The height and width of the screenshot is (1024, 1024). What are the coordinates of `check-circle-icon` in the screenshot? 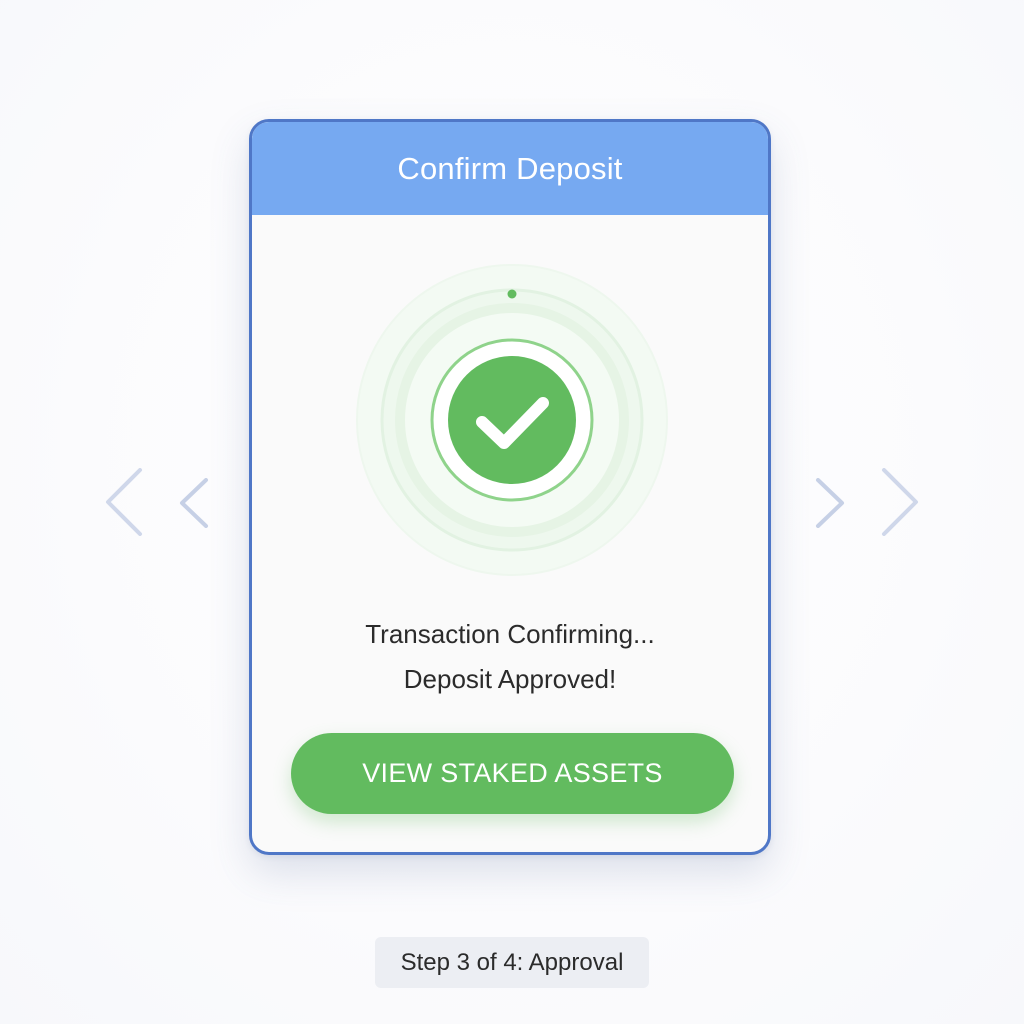 It's located at (512, 420).